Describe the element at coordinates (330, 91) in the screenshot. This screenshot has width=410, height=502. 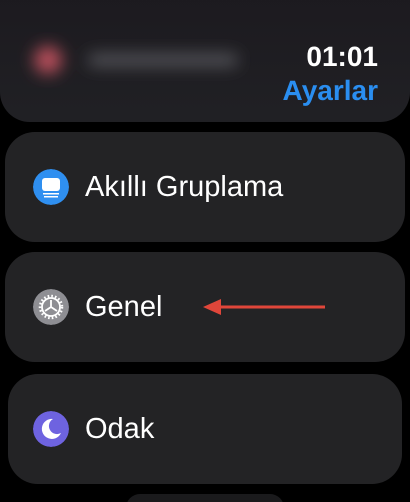
I see `page-title: Ayarlar` at that location.